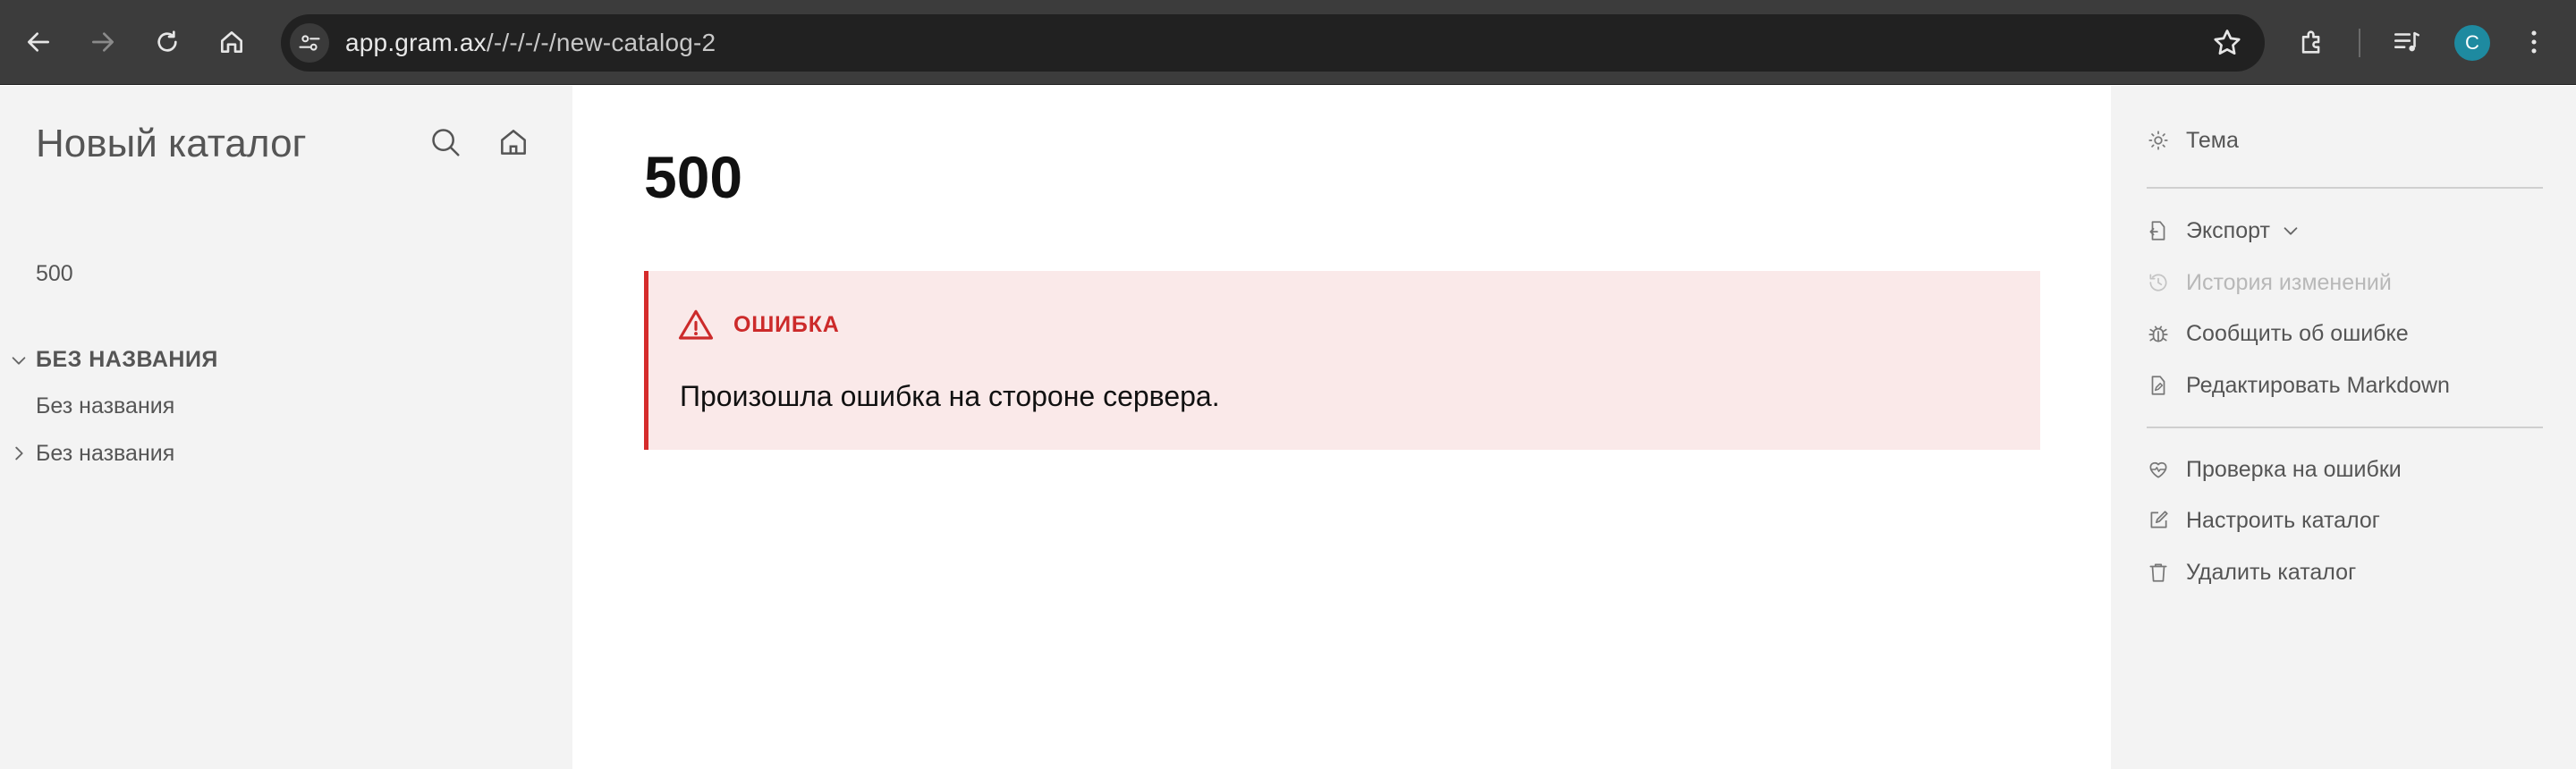  What do you see at coordinates (2159, 519) in the screenshot?
I see `edit-icon` at bounding box center [2159, 519].